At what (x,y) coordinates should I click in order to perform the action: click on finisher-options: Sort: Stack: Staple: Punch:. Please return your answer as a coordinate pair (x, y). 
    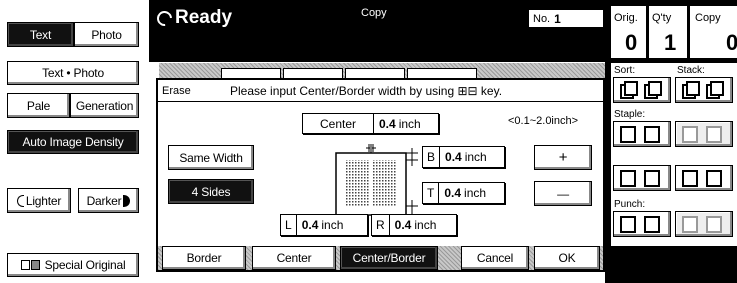
    Looking at the image, I should click on (673, 154).